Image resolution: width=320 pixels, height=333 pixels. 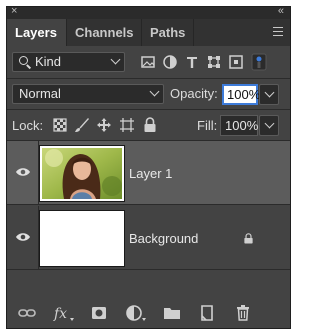 I want to click on fill-label: Fill:, so click(x=207, y=125).